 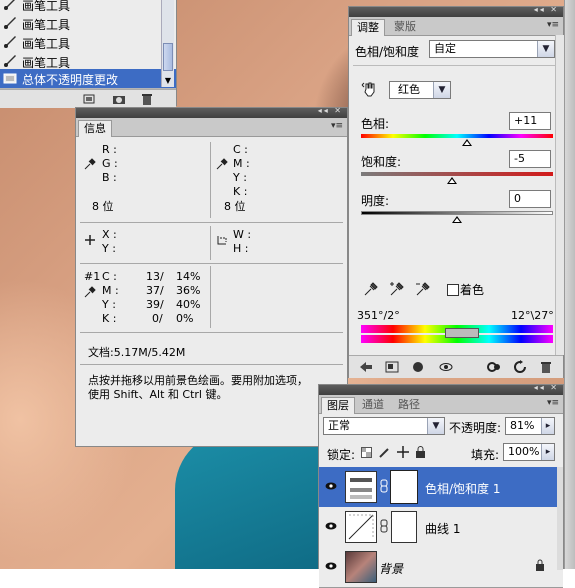 What do you see at coordinates (441, 527) in the screenshot?
I see `layer-row: 曲线 1` at bounding box center [441, 527].